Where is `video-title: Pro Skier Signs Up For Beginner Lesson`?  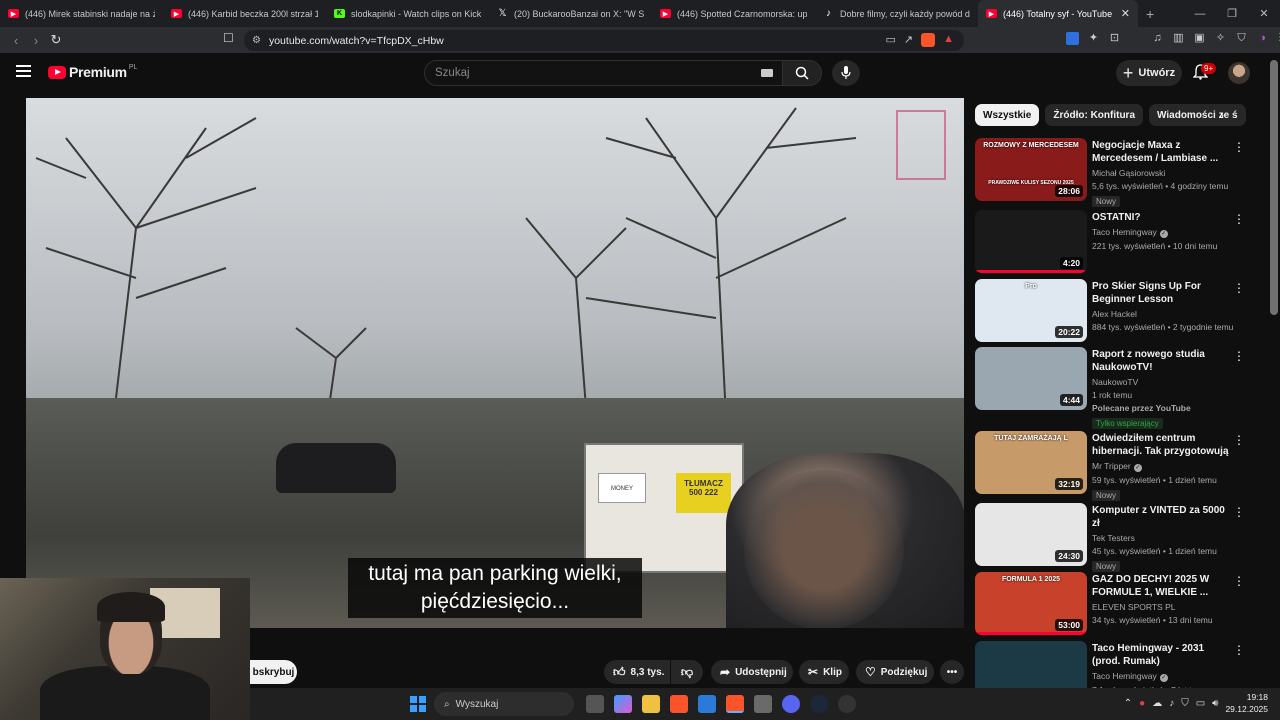
video-title: Pro Skier Signs Up For Beginner Lesson is located at coordinates (1162, 293).